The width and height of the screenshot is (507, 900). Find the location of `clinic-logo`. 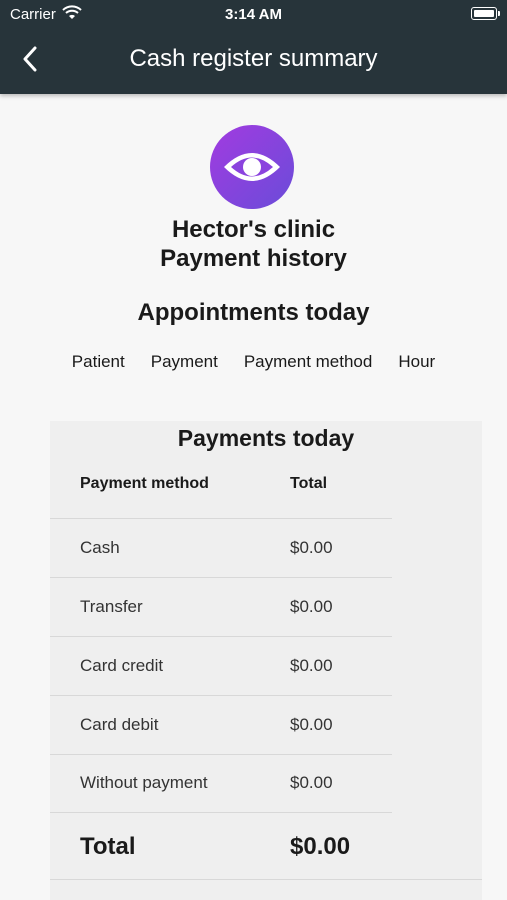

clinic-logo is located at coordinates (252, 167).